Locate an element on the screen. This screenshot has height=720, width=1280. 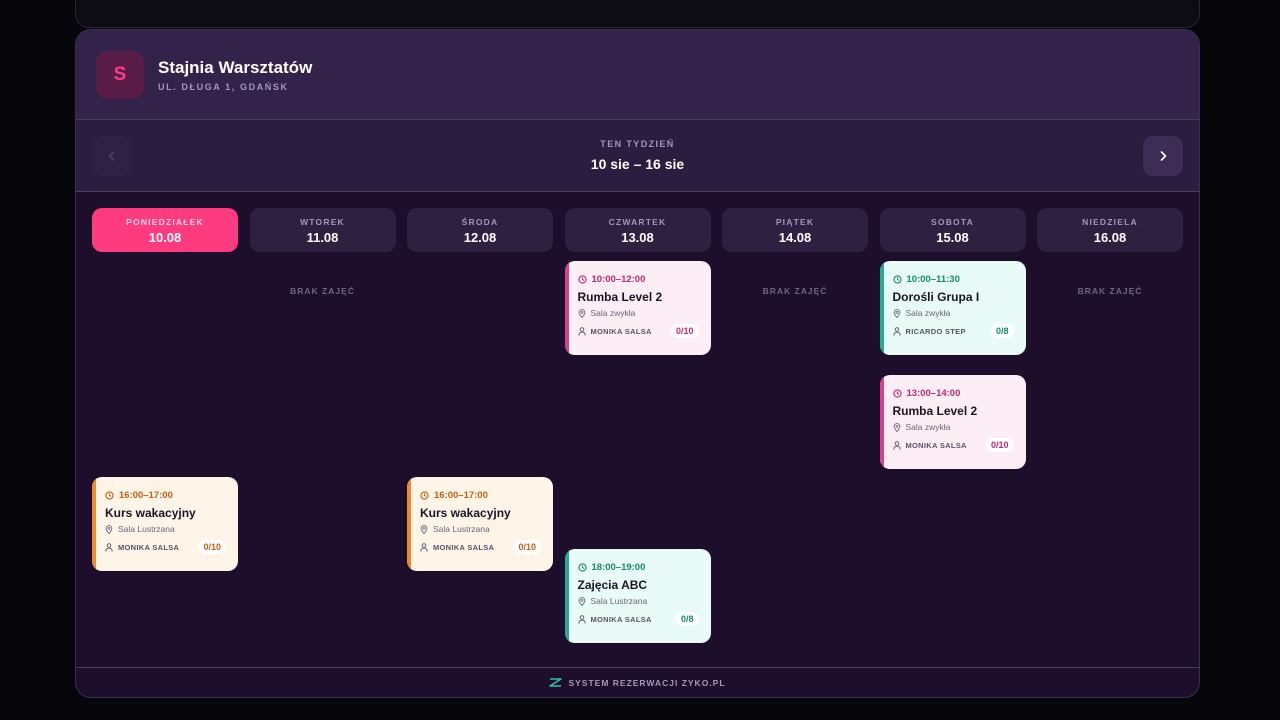
class-time-text: 10:00–11:30 is located at coordinates (933, 279).